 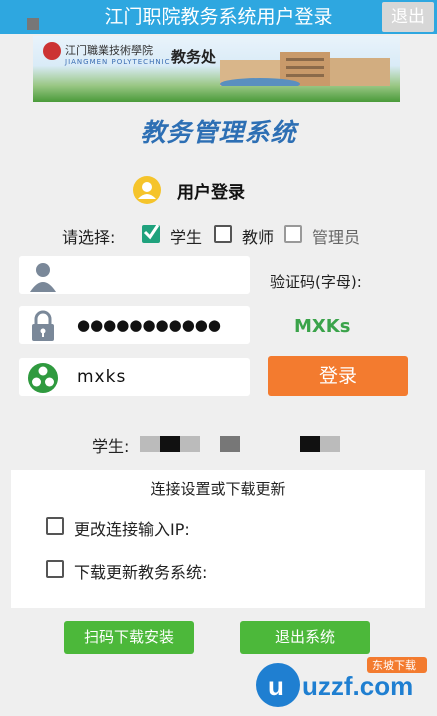 What do you see at coordinates (218, 489) in the screenshot?
I see `settings-title: 连接设置或下载更新` at bounding box center [218, 489].